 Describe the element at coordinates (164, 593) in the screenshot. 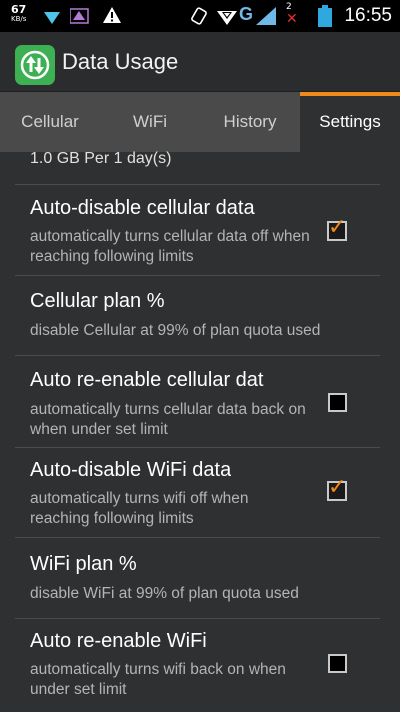

I see `setting-subtitle: disable WiFi at 99% of plan quota used` at that location.